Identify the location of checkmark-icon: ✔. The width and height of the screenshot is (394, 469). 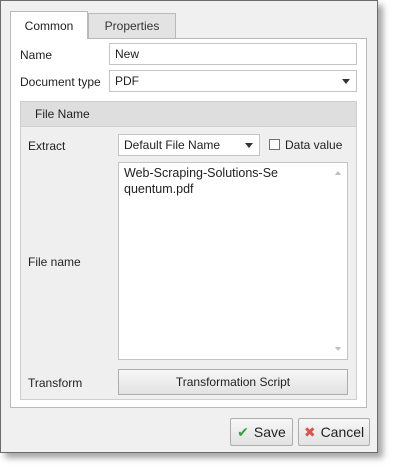
(243, 431).